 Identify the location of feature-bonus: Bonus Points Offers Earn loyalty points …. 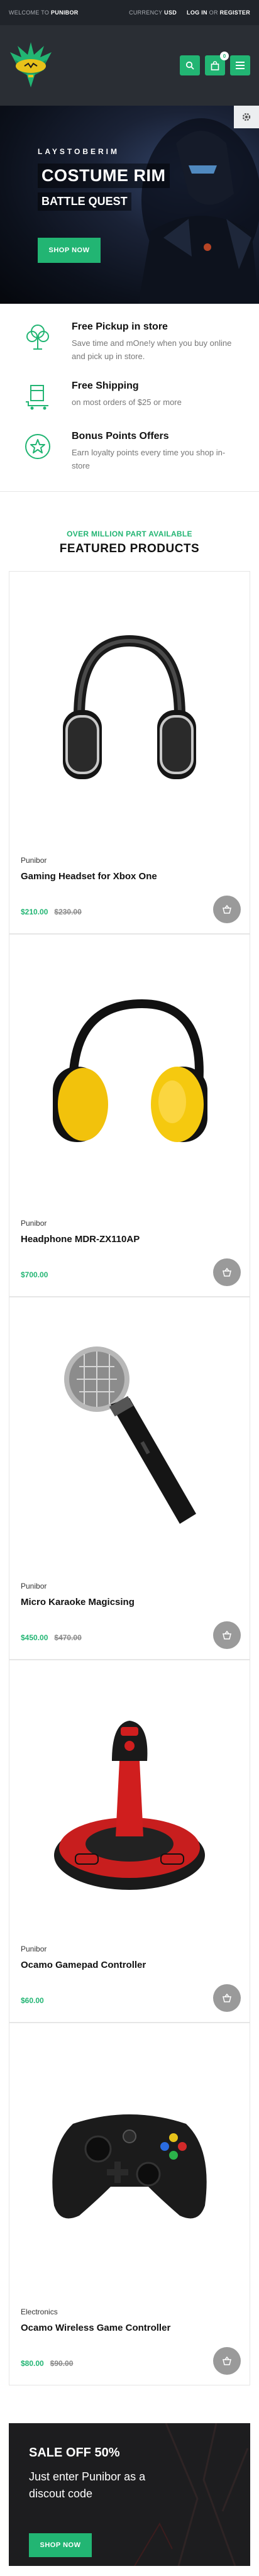
(129, 451).